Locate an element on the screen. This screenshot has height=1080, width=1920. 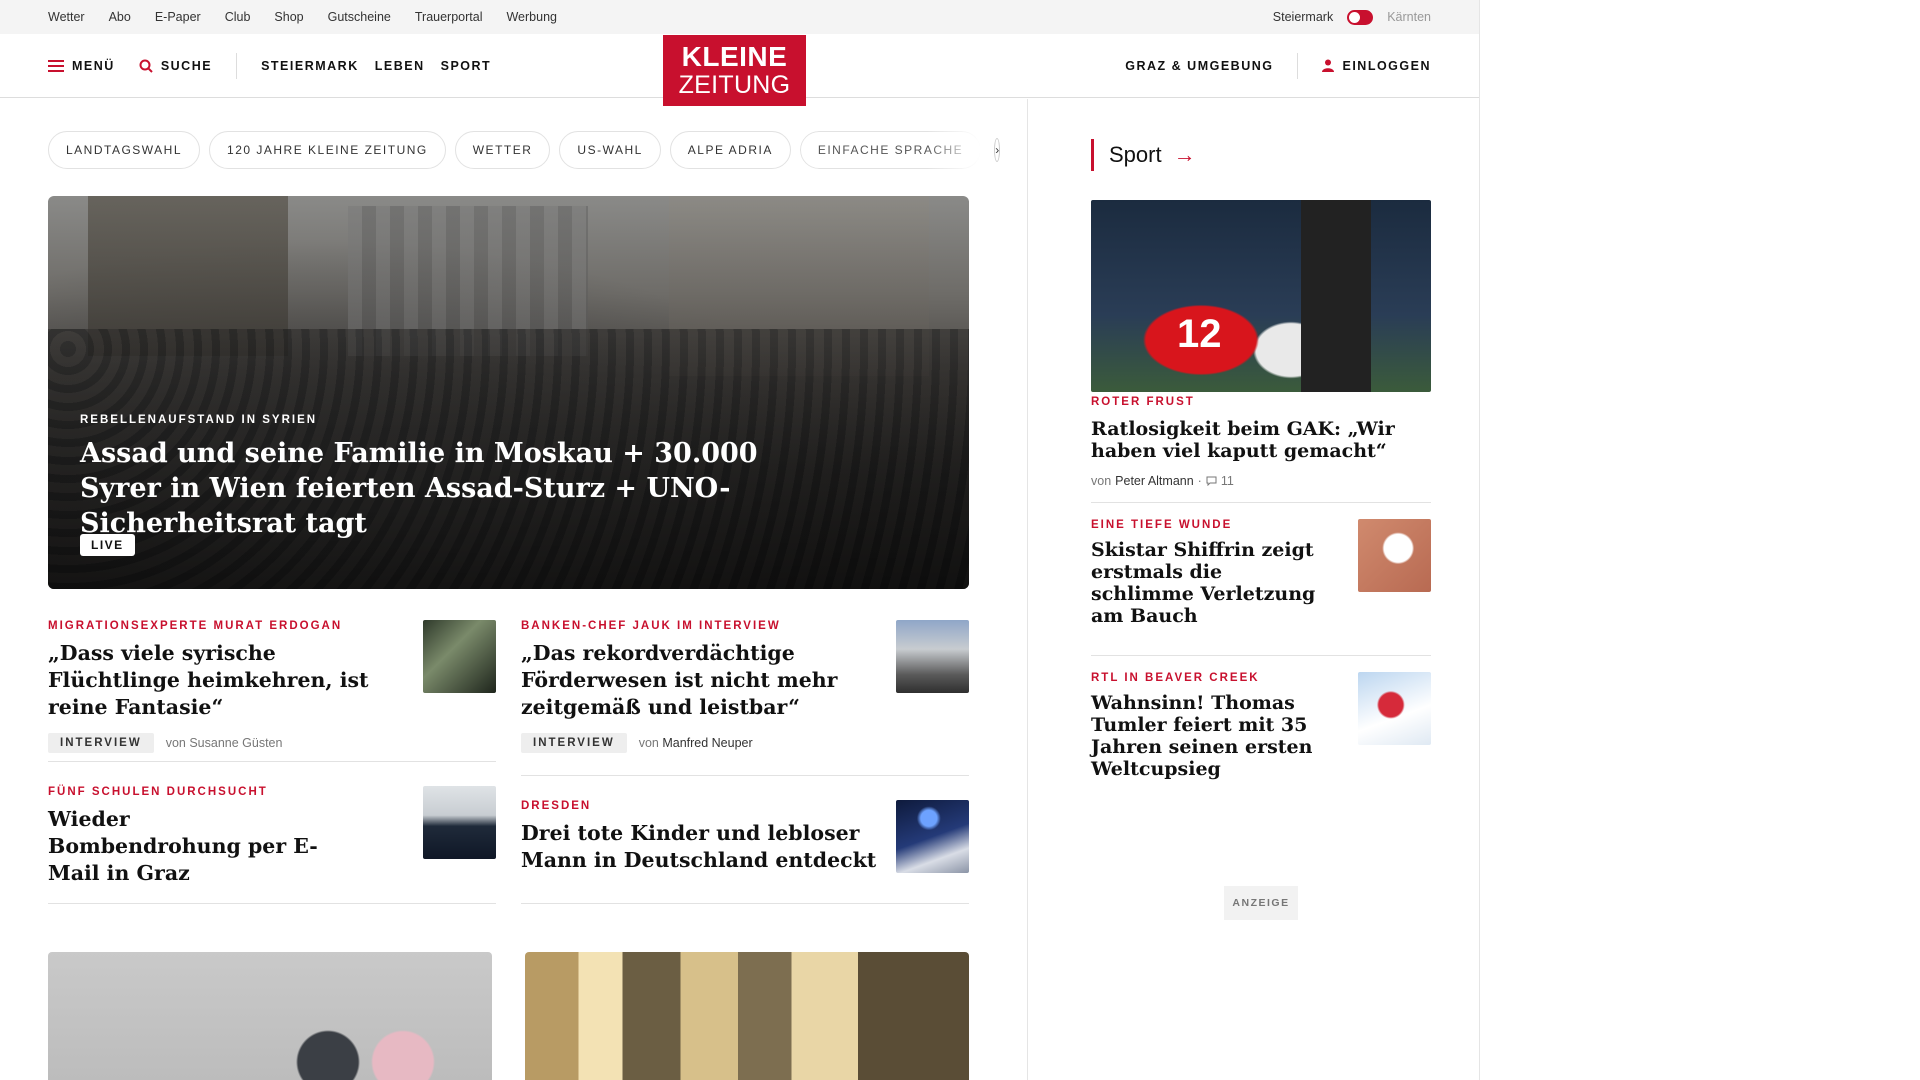
bottom-teasers is located at coordinates (508, 1016).